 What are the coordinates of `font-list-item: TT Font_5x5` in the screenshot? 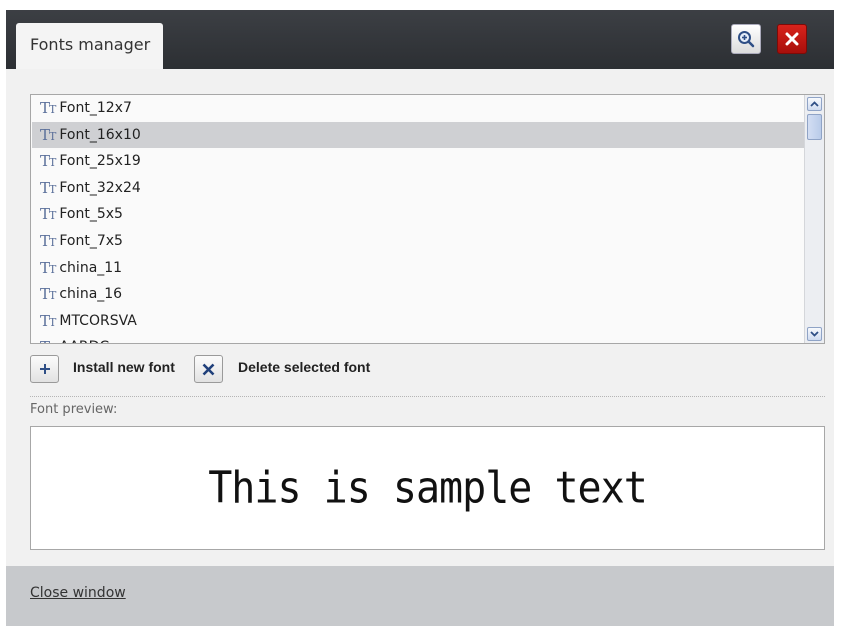 It's located at (418, 214).